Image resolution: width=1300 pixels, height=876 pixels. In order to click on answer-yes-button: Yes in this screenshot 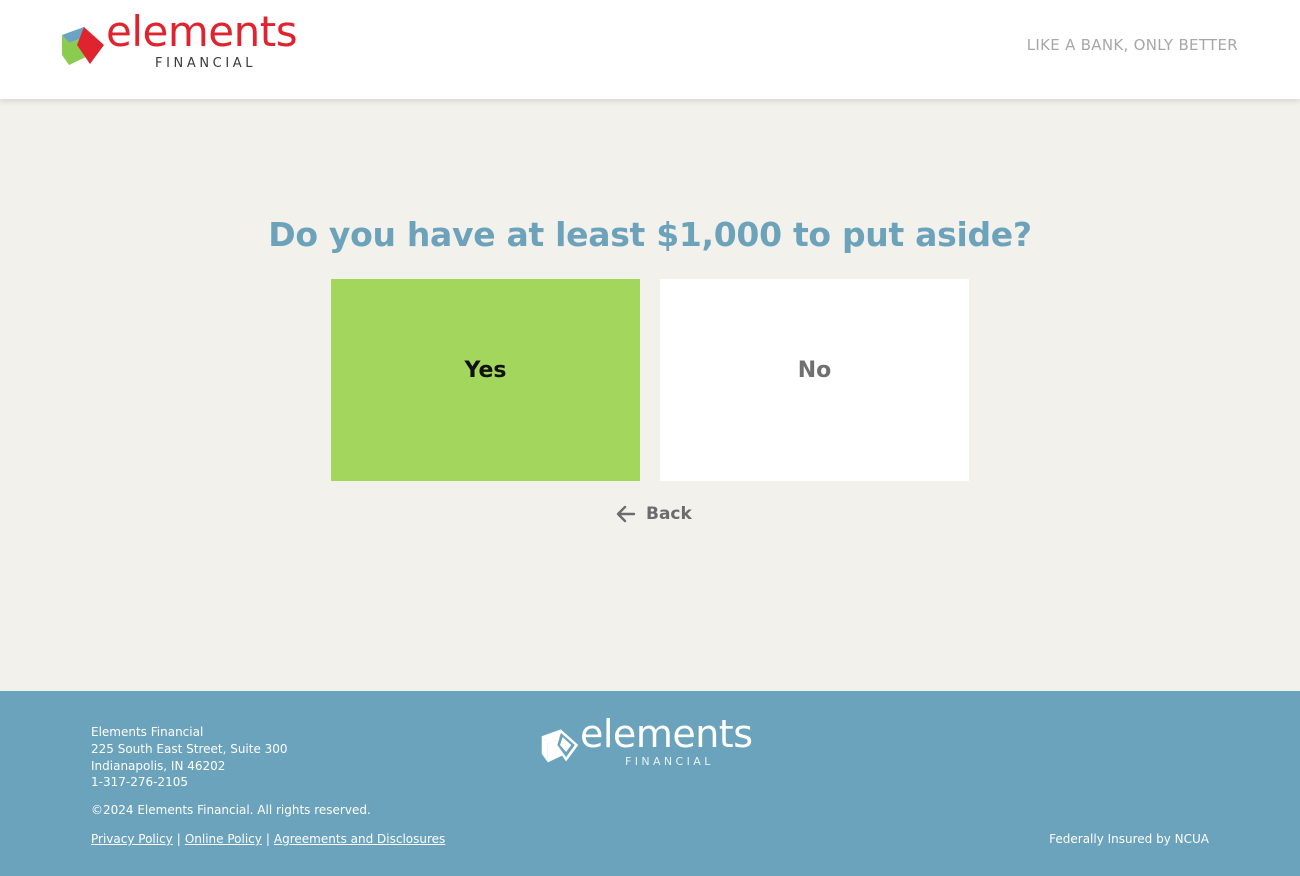, I will do `click(485, 380)`.